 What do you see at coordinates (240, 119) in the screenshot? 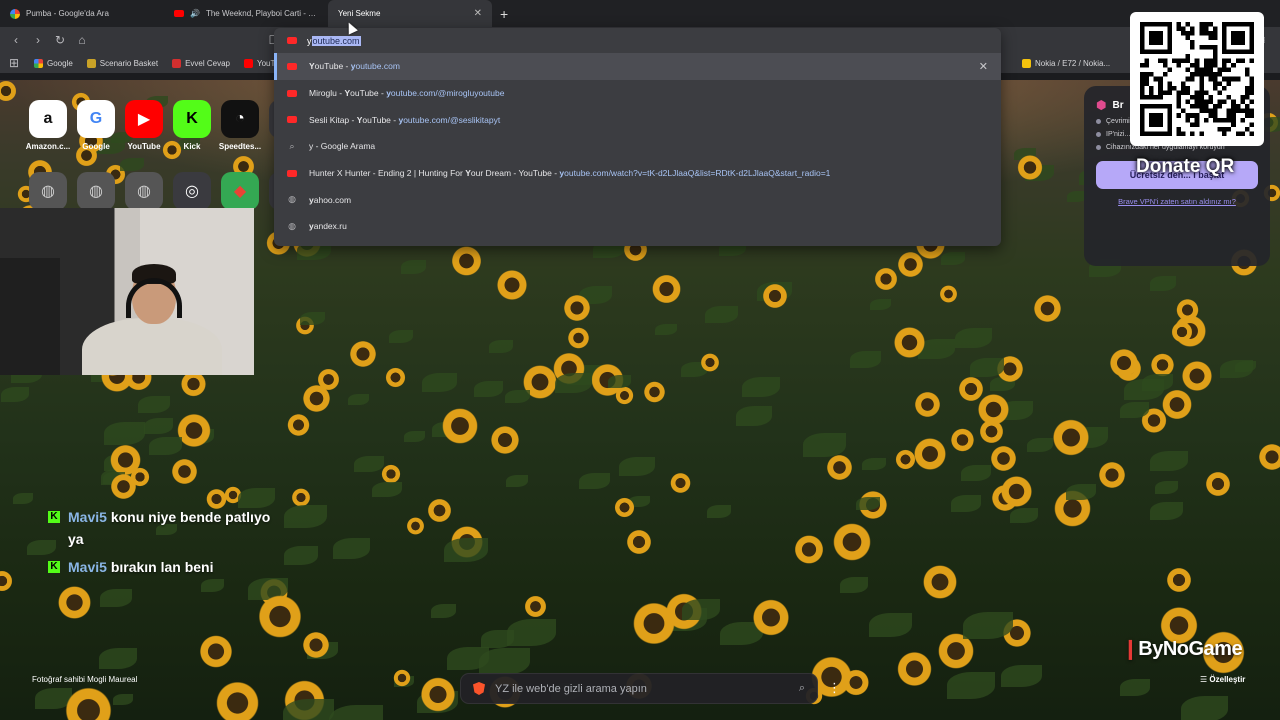
I see `speedtest-icon: ◔` at bounding box center [240, 119].